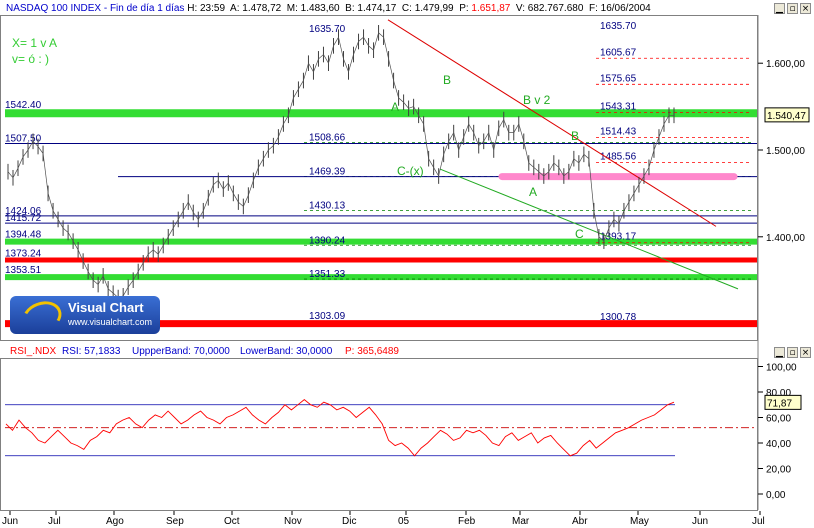 The image size is (814, 528). Describe the element at coordinates (778, 444) in the screenshot. I see `rsi-y-tick-label: 40,00` at that location.